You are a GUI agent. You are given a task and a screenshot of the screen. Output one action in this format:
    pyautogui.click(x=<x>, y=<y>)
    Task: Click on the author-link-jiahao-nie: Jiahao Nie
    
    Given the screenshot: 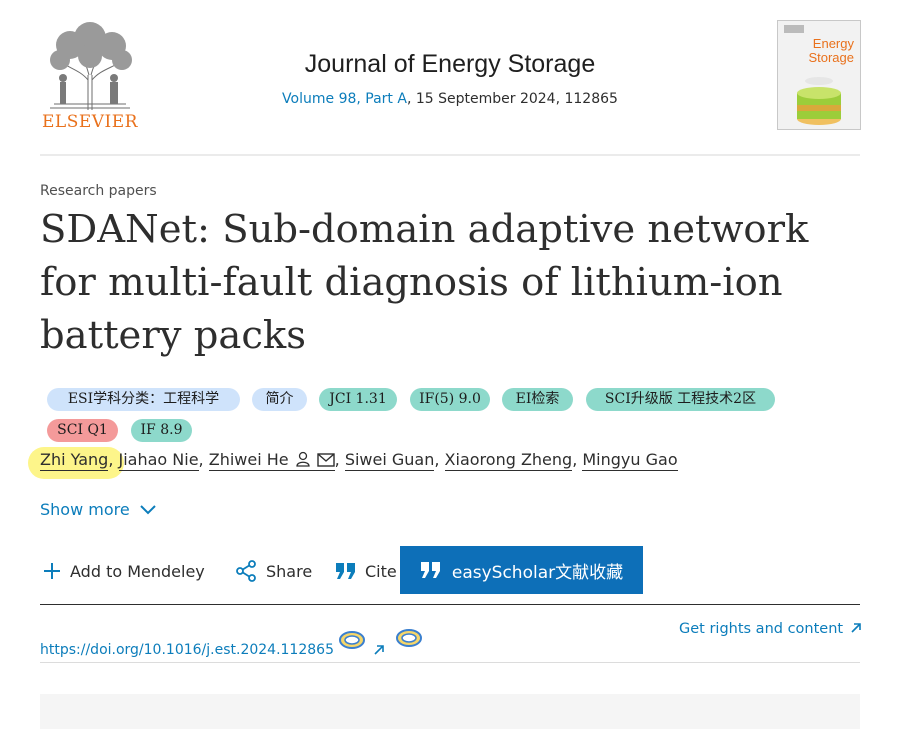 What is the action you would take?
    pyautogui.click(x=158, y=460)
    